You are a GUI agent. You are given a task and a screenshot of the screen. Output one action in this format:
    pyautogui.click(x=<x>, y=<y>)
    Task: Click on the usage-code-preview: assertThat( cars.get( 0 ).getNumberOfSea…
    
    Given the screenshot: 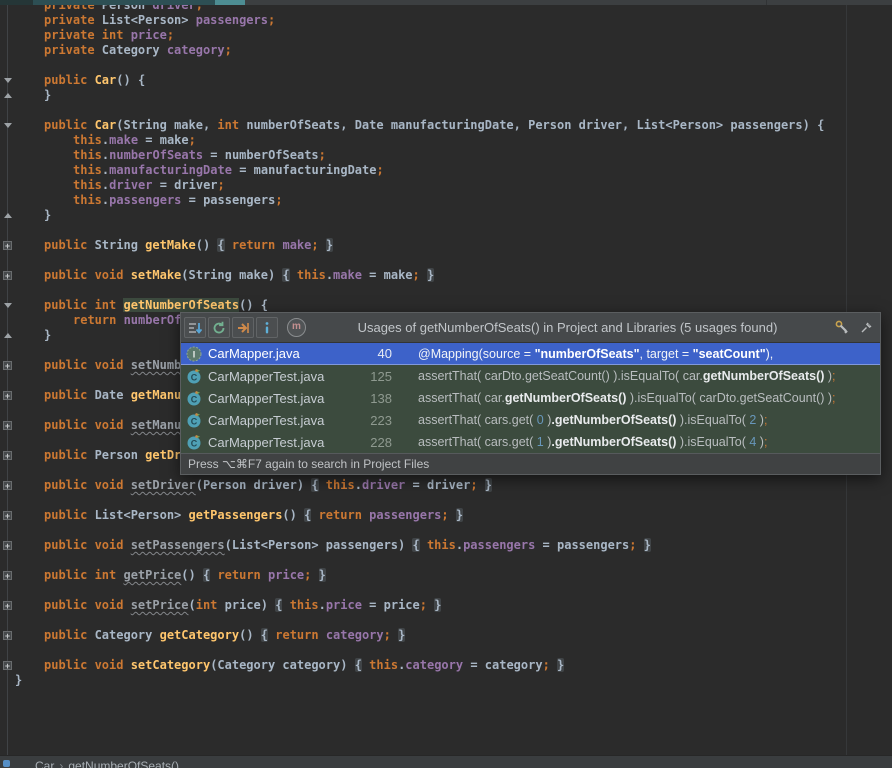 What is the action you would take?
    pyautogui.click(x=593, y=420)
    